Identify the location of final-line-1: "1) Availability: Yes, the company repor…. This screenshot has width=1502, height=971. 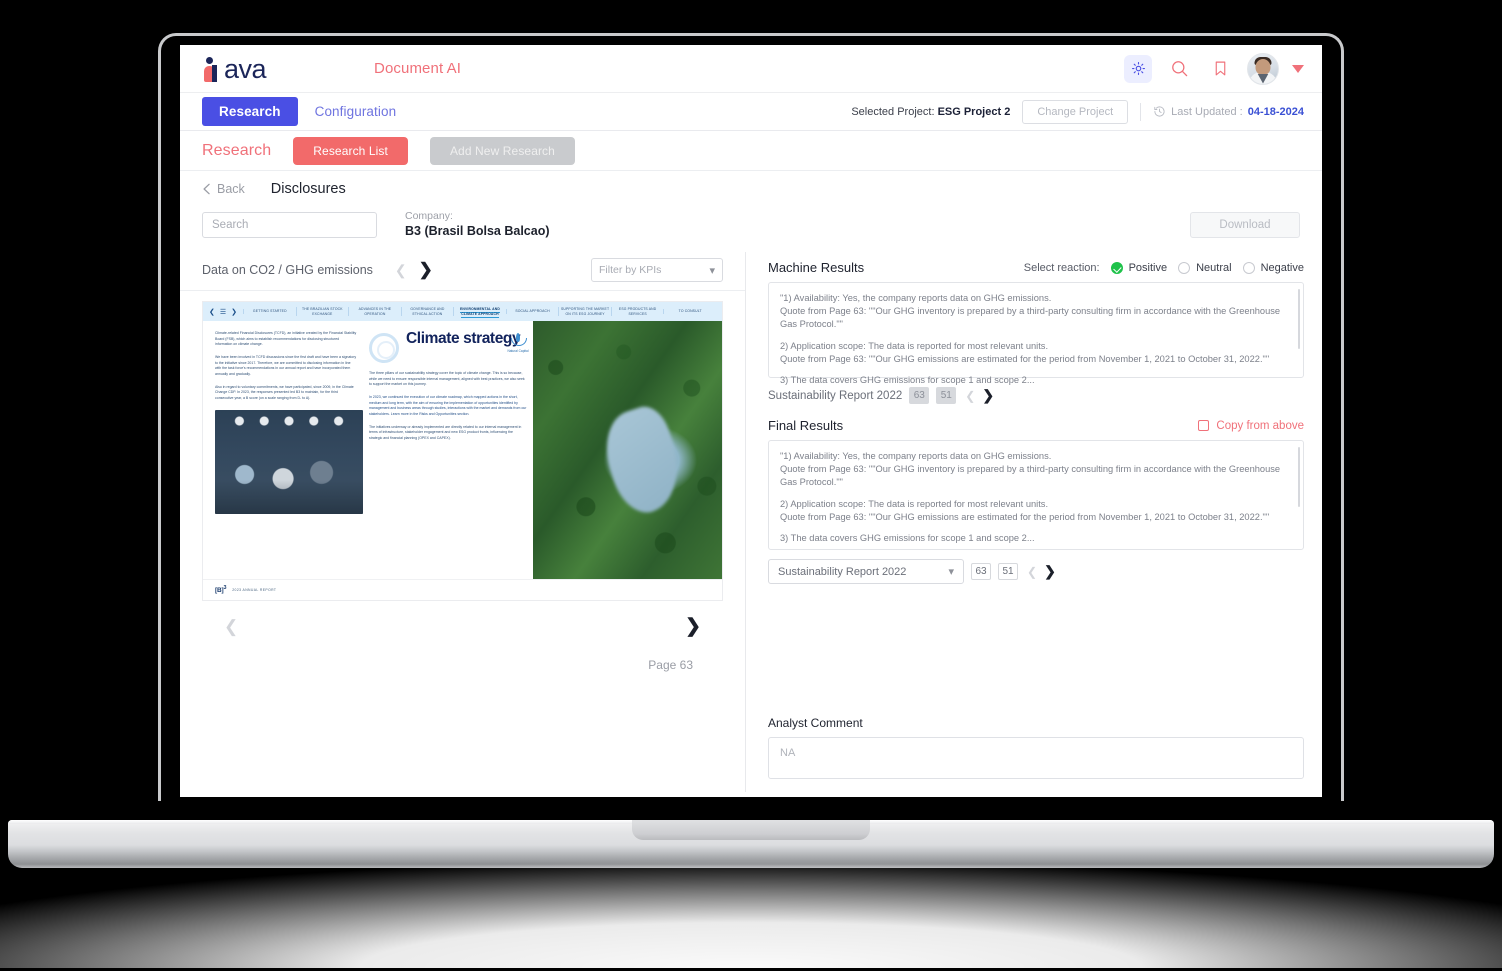
(916, 456).